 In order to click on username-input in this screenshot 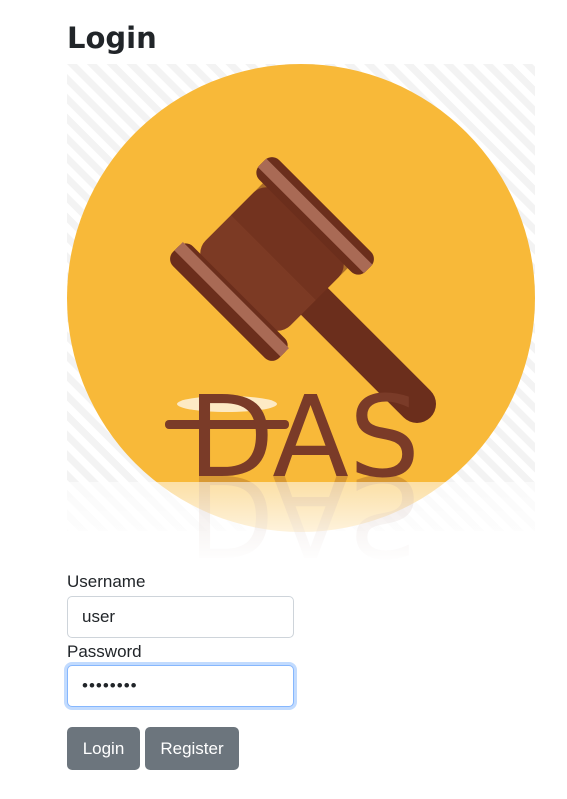, I will do `click(180, 617)`.